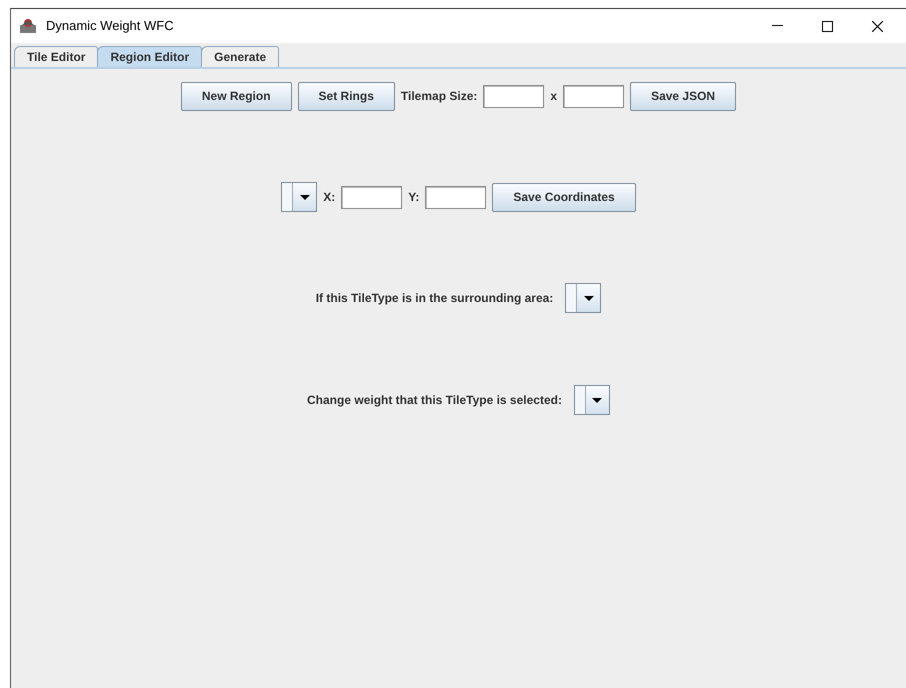 The width and height of the screenshot is (906, 688). I want to click on minimize-icon, so click(777, 26).